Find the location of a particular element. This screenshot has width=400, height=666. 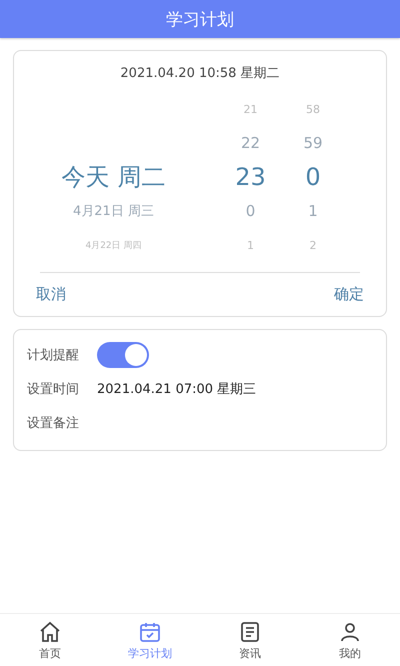

reminder-toggle is located at coordinates (123, 355).